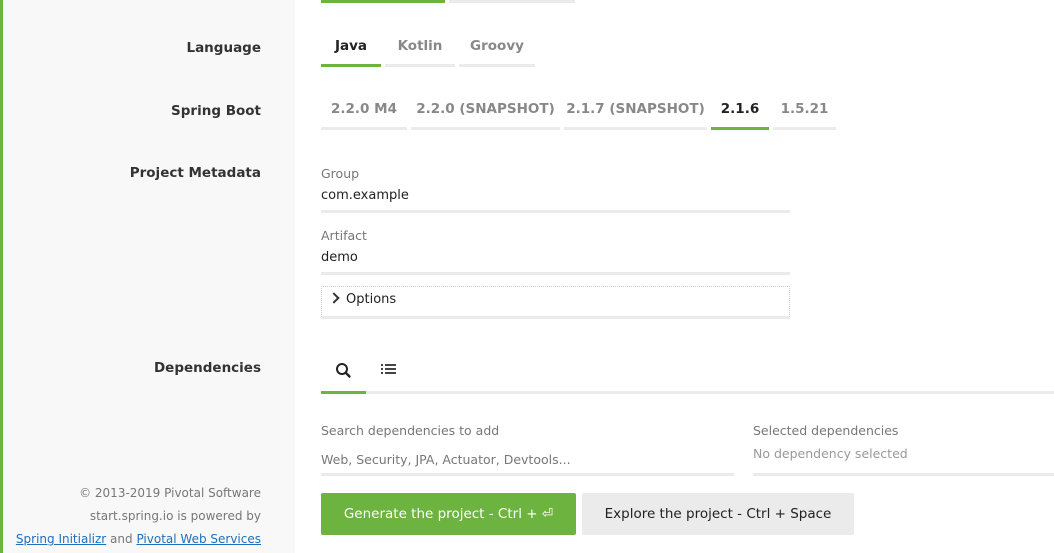  What do you see at coordinates (512, 1) in the screenshot?
I see `project-tab-gradle-partial` at bounding box center [512, 1].